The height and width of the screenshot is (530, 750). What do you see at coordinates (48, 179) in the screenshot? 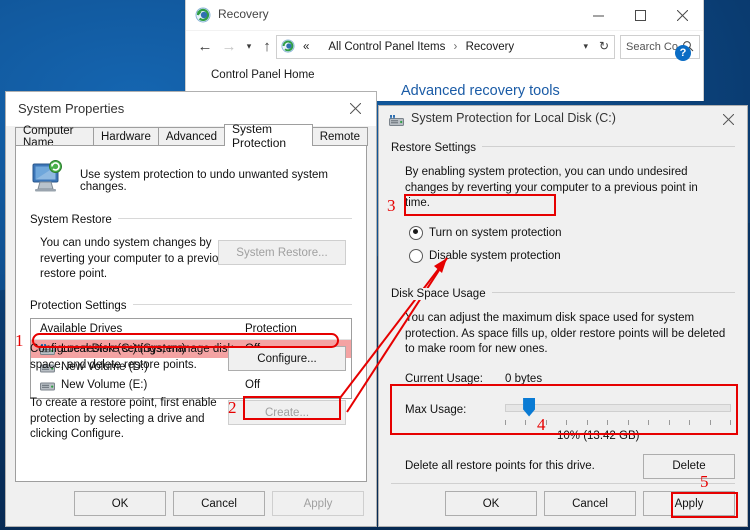
I see `system-protection-icon` at bounding box center [48, 179].